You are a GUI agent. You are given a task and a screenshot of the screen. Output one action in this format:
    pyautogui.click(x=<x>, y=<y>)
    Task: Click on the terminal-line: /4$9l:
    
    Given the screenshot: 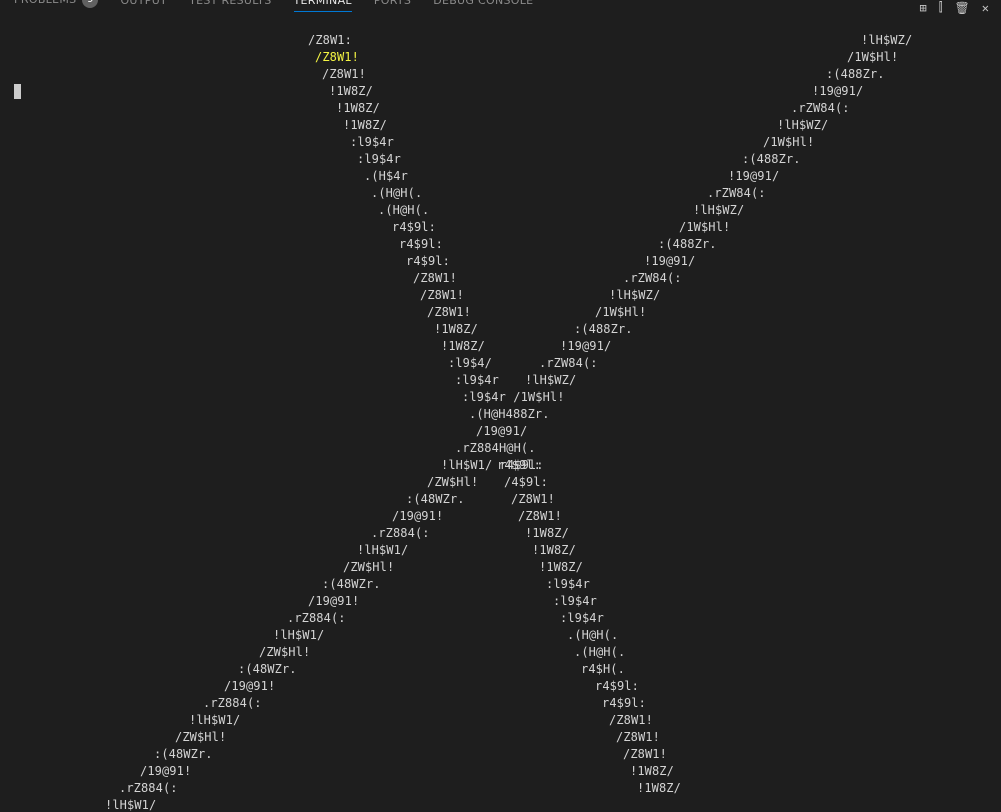 What is the action you would take?
    pyautogui.click(x=526, y=482)
    